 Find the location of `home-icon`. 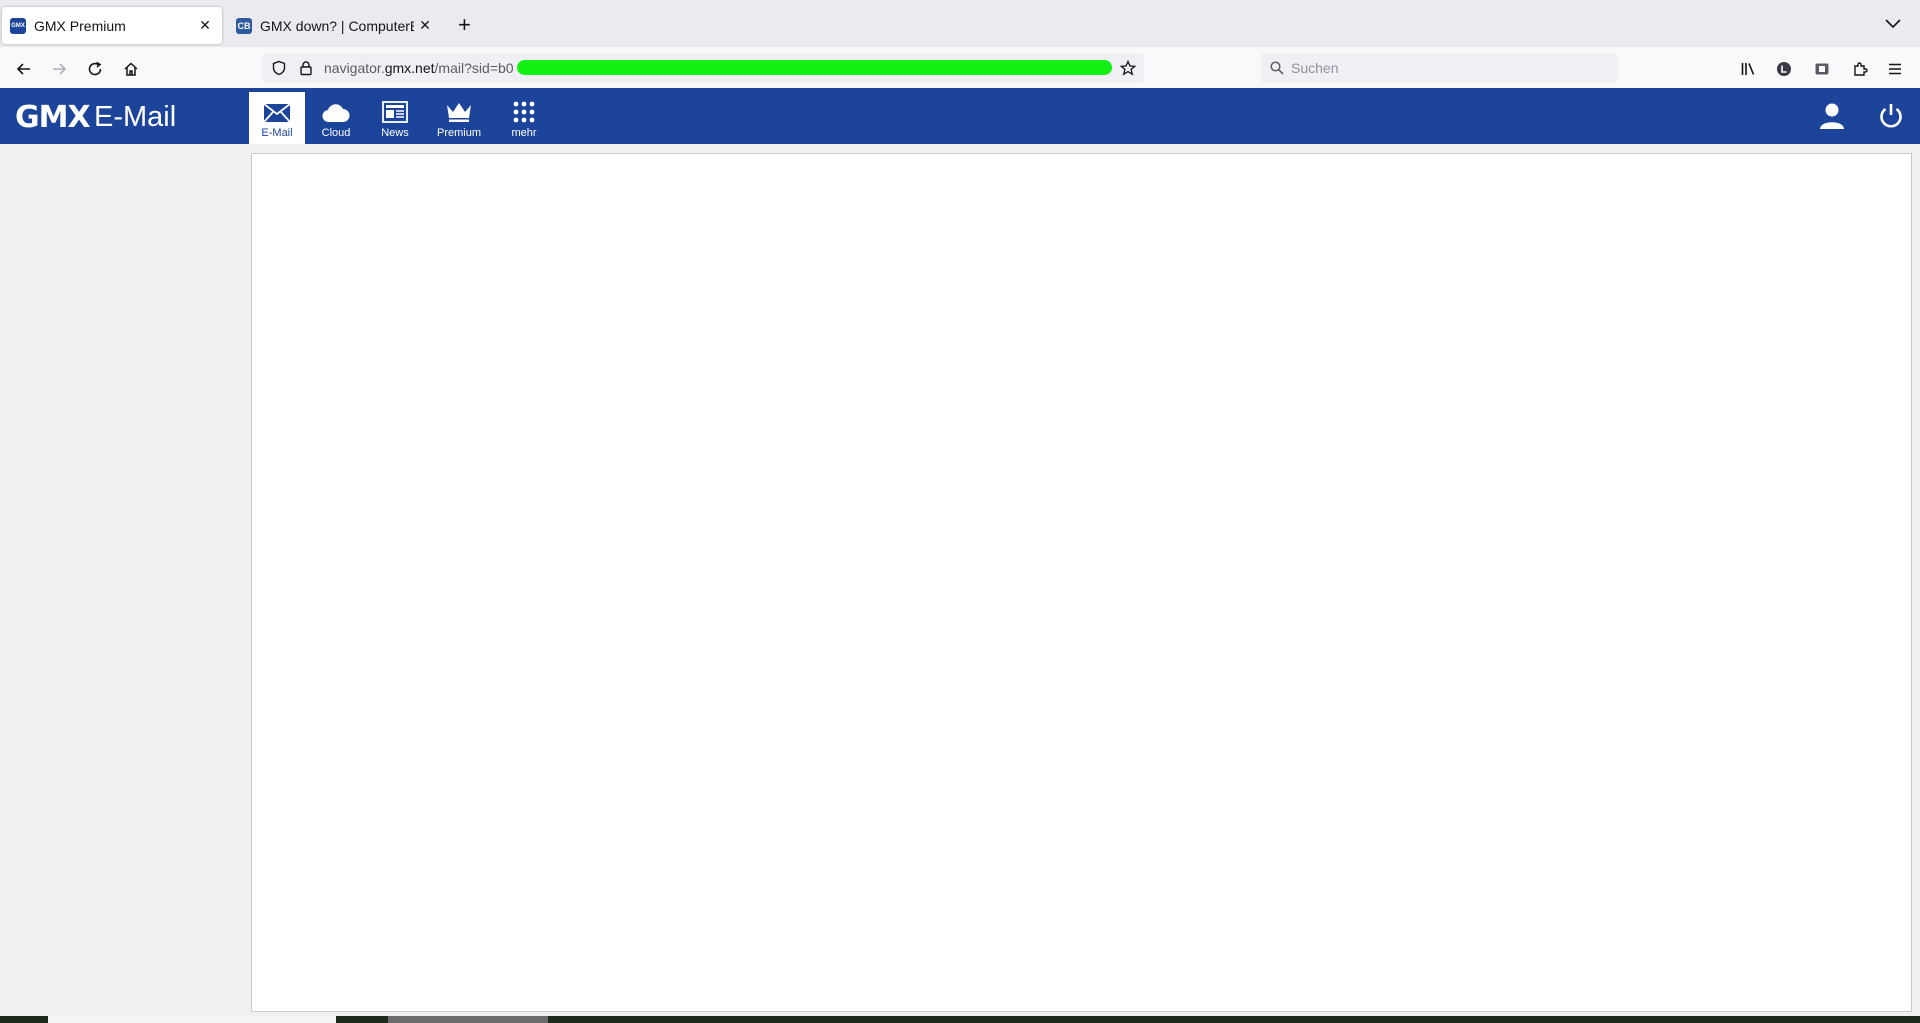

home-icon is located at coordinates (131, 69).